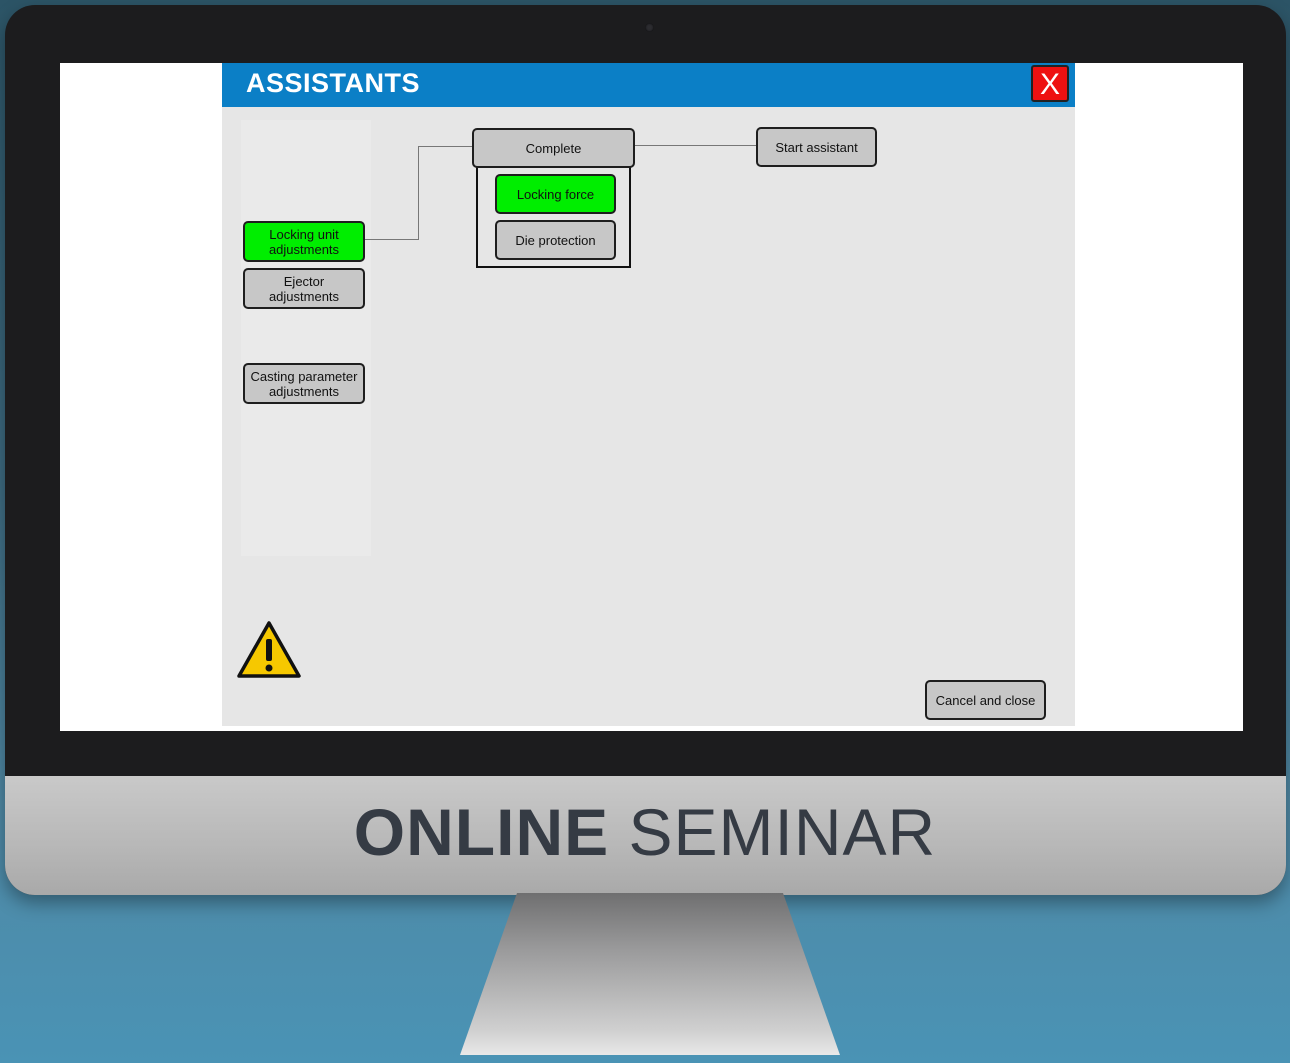 This screenshot has height=1063, width=1290. I want to click on camera, so click(649, 27).